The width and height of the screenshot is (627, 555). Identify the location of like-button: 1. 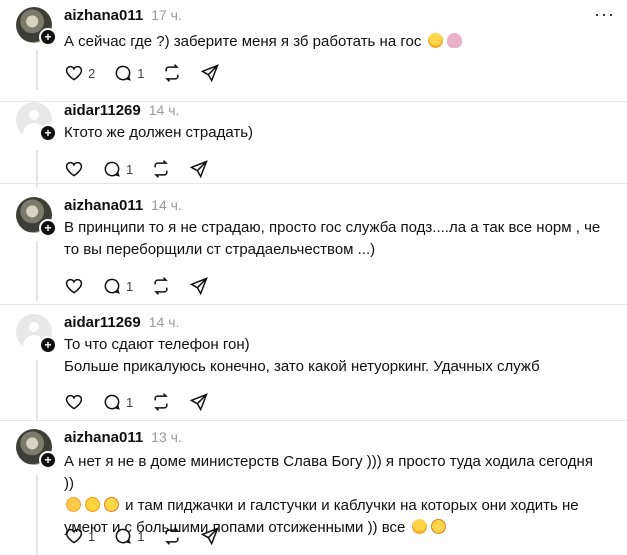
(79, 536).